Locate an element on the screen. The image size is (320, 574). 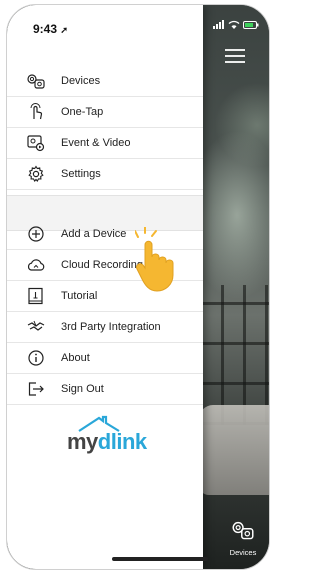
logo-text: mydlink is located at coordinates (107, 442).